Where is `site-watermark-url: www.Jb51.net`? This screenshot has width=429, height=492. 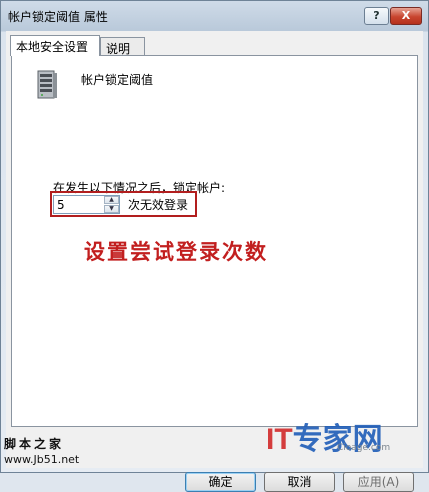
site-watermark-url: www.Jb51.net is located at coordinates (42, 459).